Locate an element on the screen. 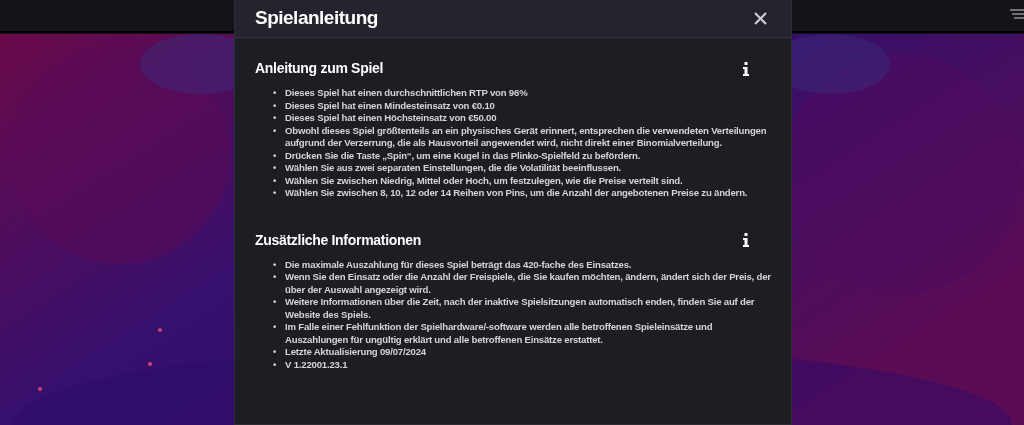 Image resolution: width=1024 pixels, height=425 pixels. dialog-title: Spielanleitung is located at coordinates (316, 18).